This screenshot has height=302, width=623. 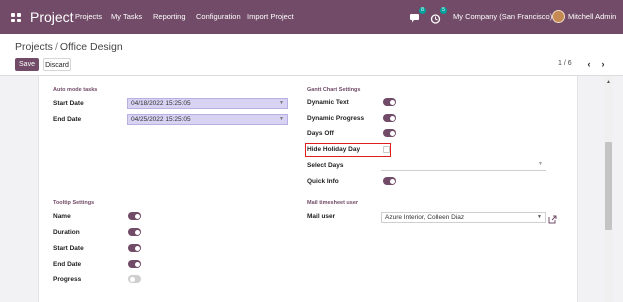 I want to click on tooltip-duration-toggle, so click(x=134, y=232).